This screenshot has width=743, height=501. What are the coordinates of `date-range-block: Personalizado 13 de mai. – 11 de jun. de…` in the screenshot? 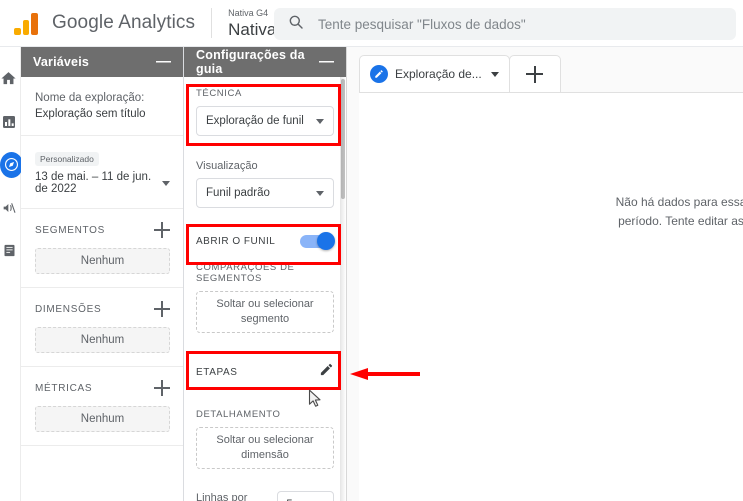 It's located at (102, 172).